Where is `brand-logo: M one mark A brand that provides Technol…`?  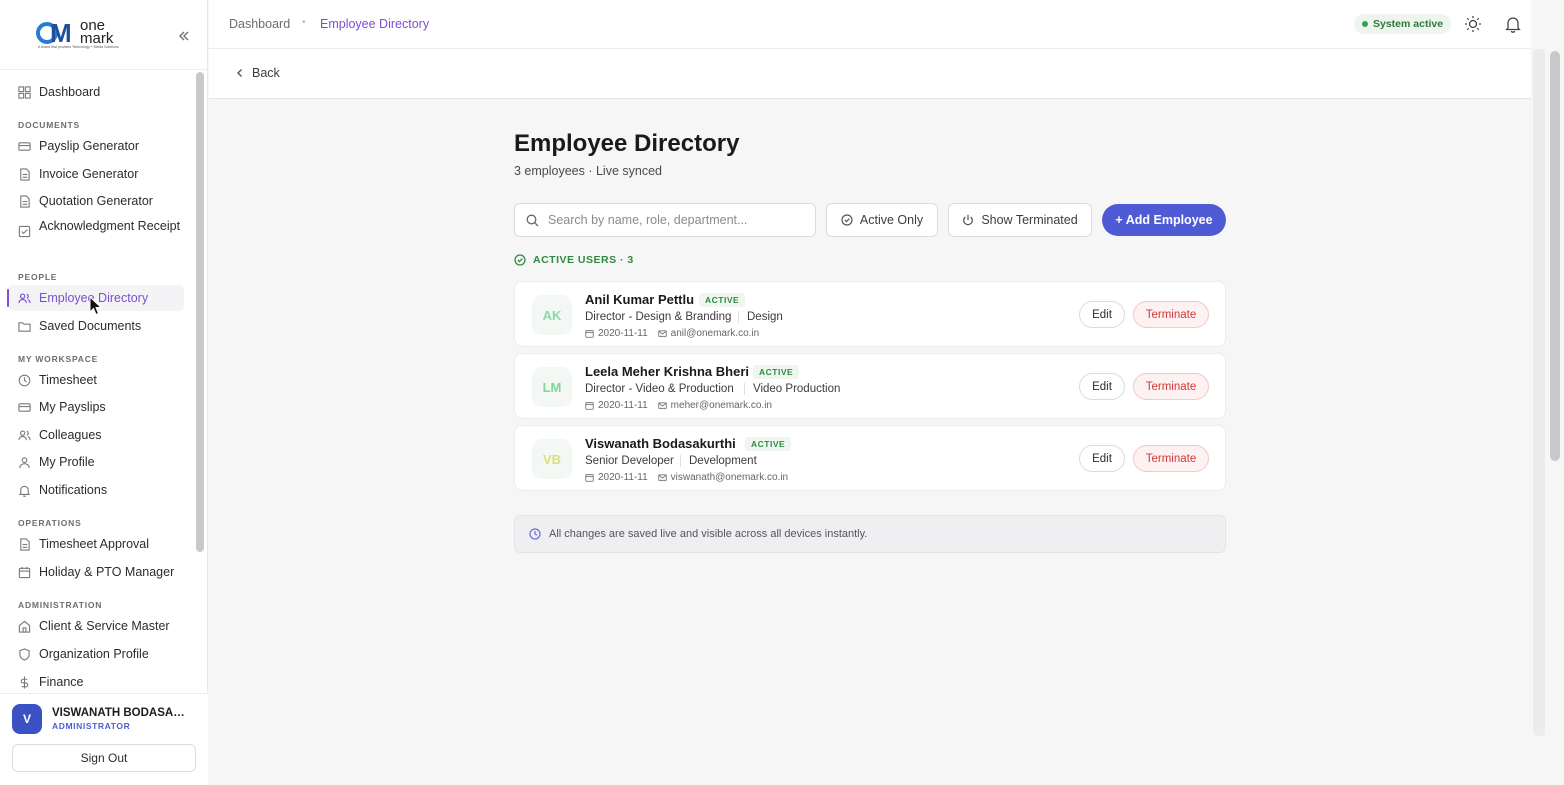 brand-logo: M one mark A brand that provides Technol… is located at coordinates (77, 35).